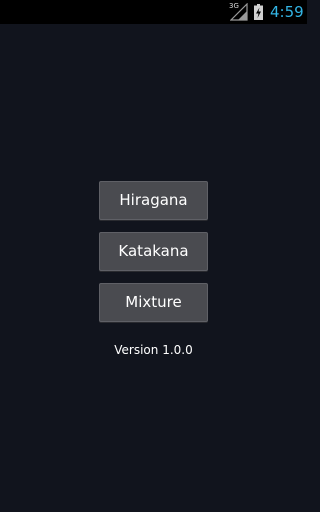 This screenshot has height=512, width=320. Describe the element at coordinates (153, 350) in the screenshot. I see `version-label: Version 1.0.0` at that location.